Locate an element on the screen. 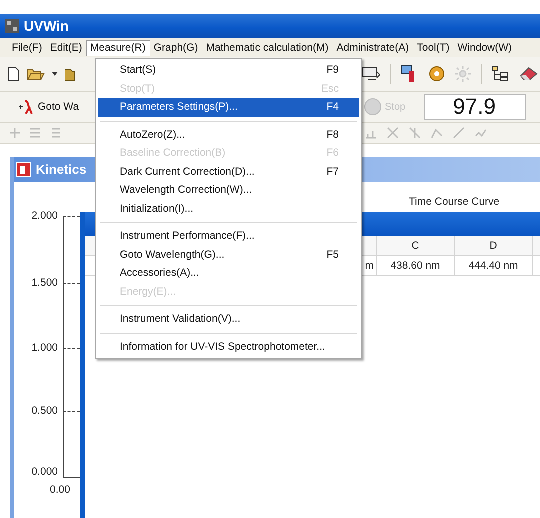 The width and height of the screenshot is (540, 518). menu-item: Tool(T) is located at coordinates (433, 48).